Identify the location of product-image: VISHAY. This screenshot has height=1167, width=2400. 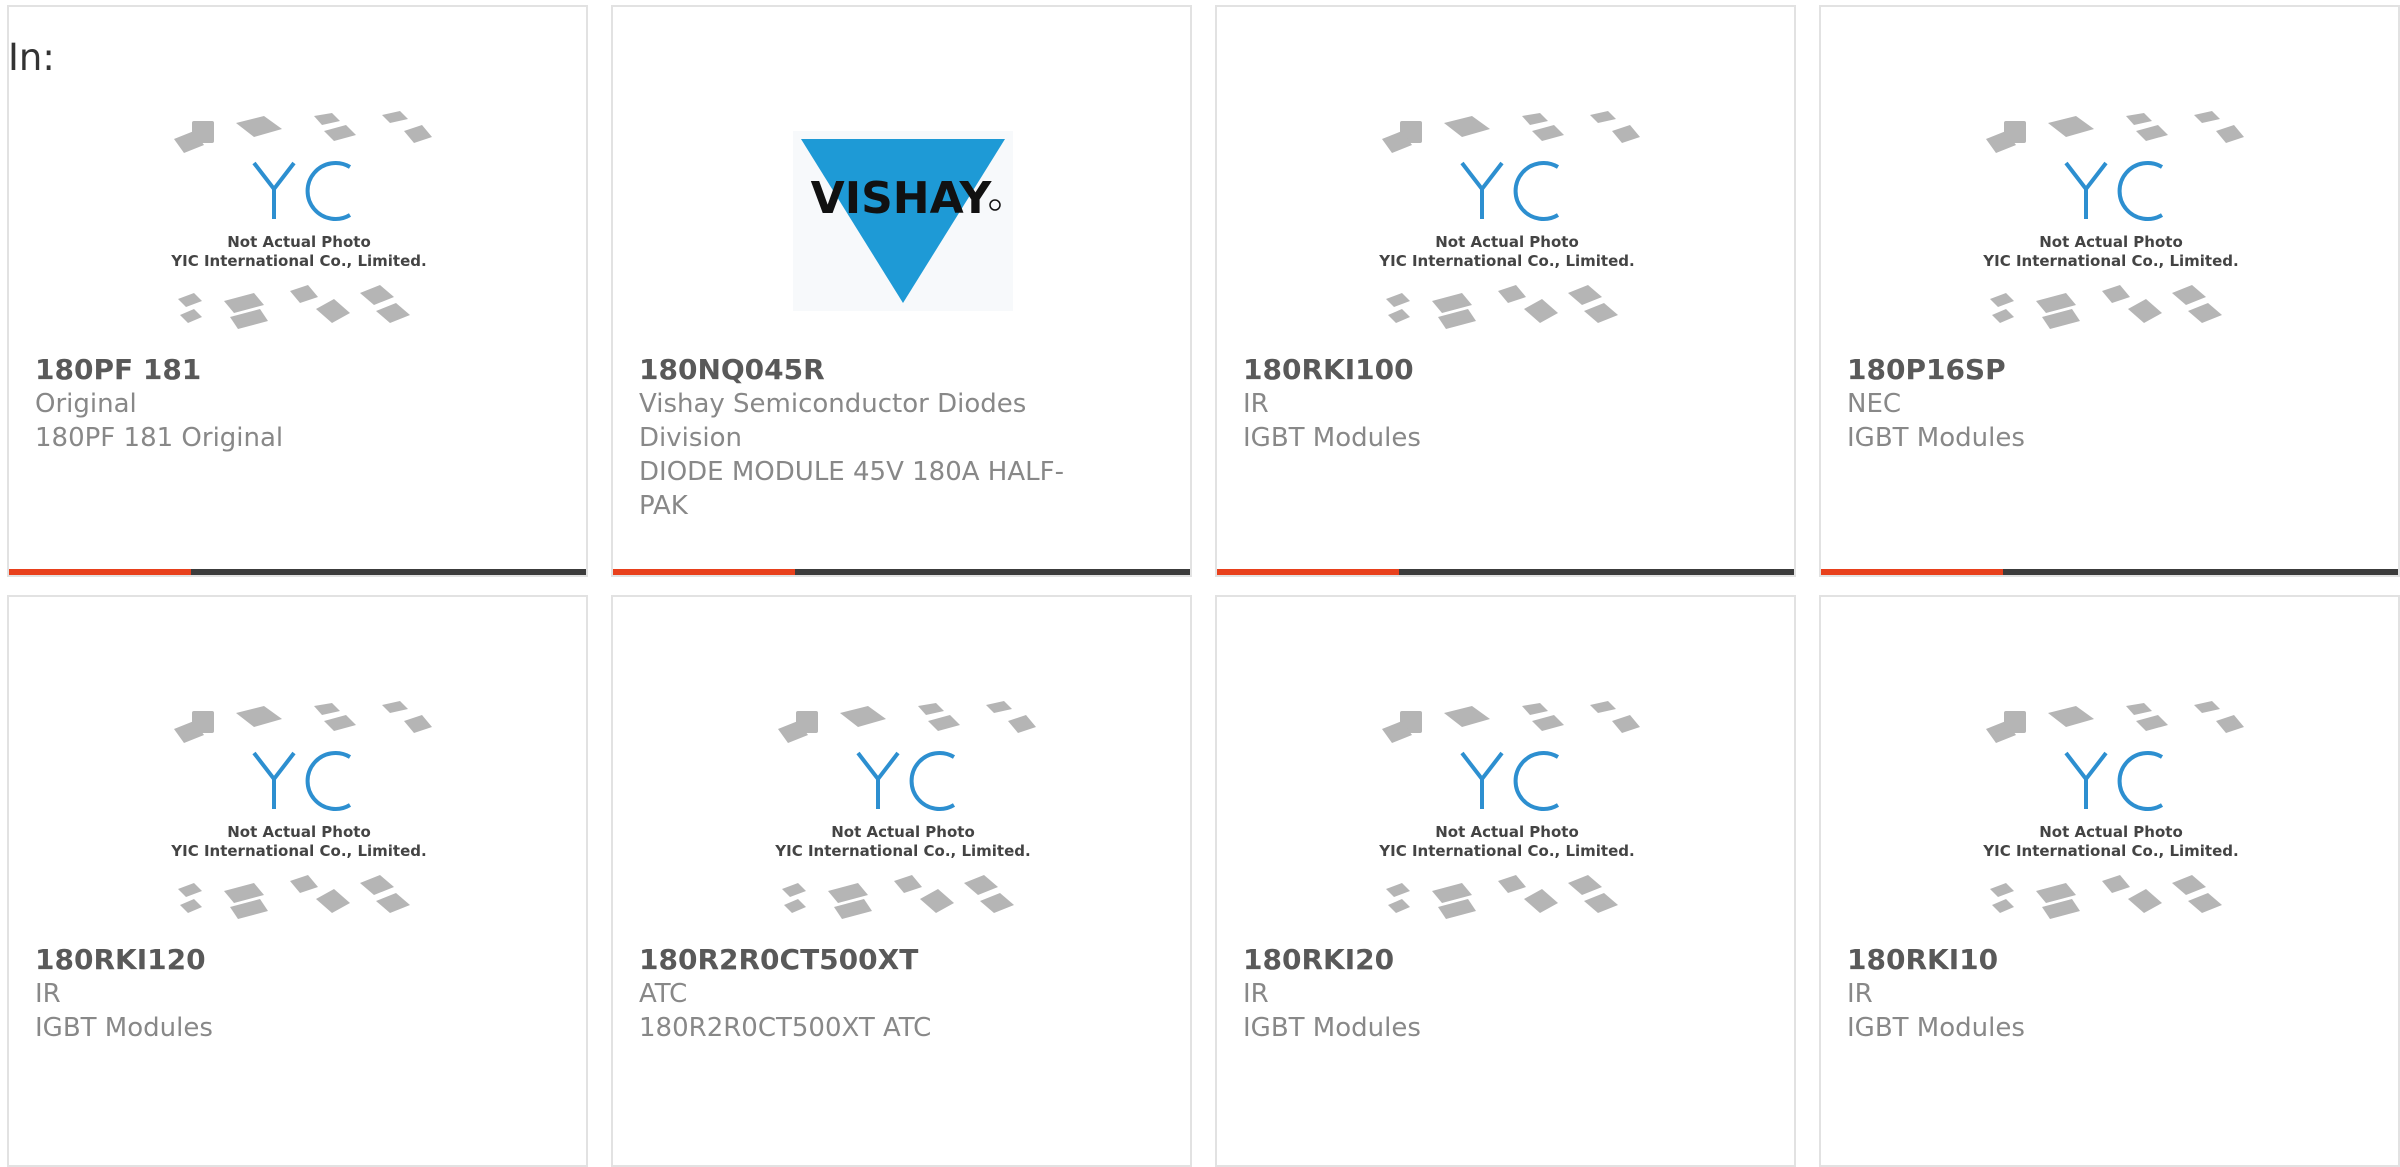
(903, 221).